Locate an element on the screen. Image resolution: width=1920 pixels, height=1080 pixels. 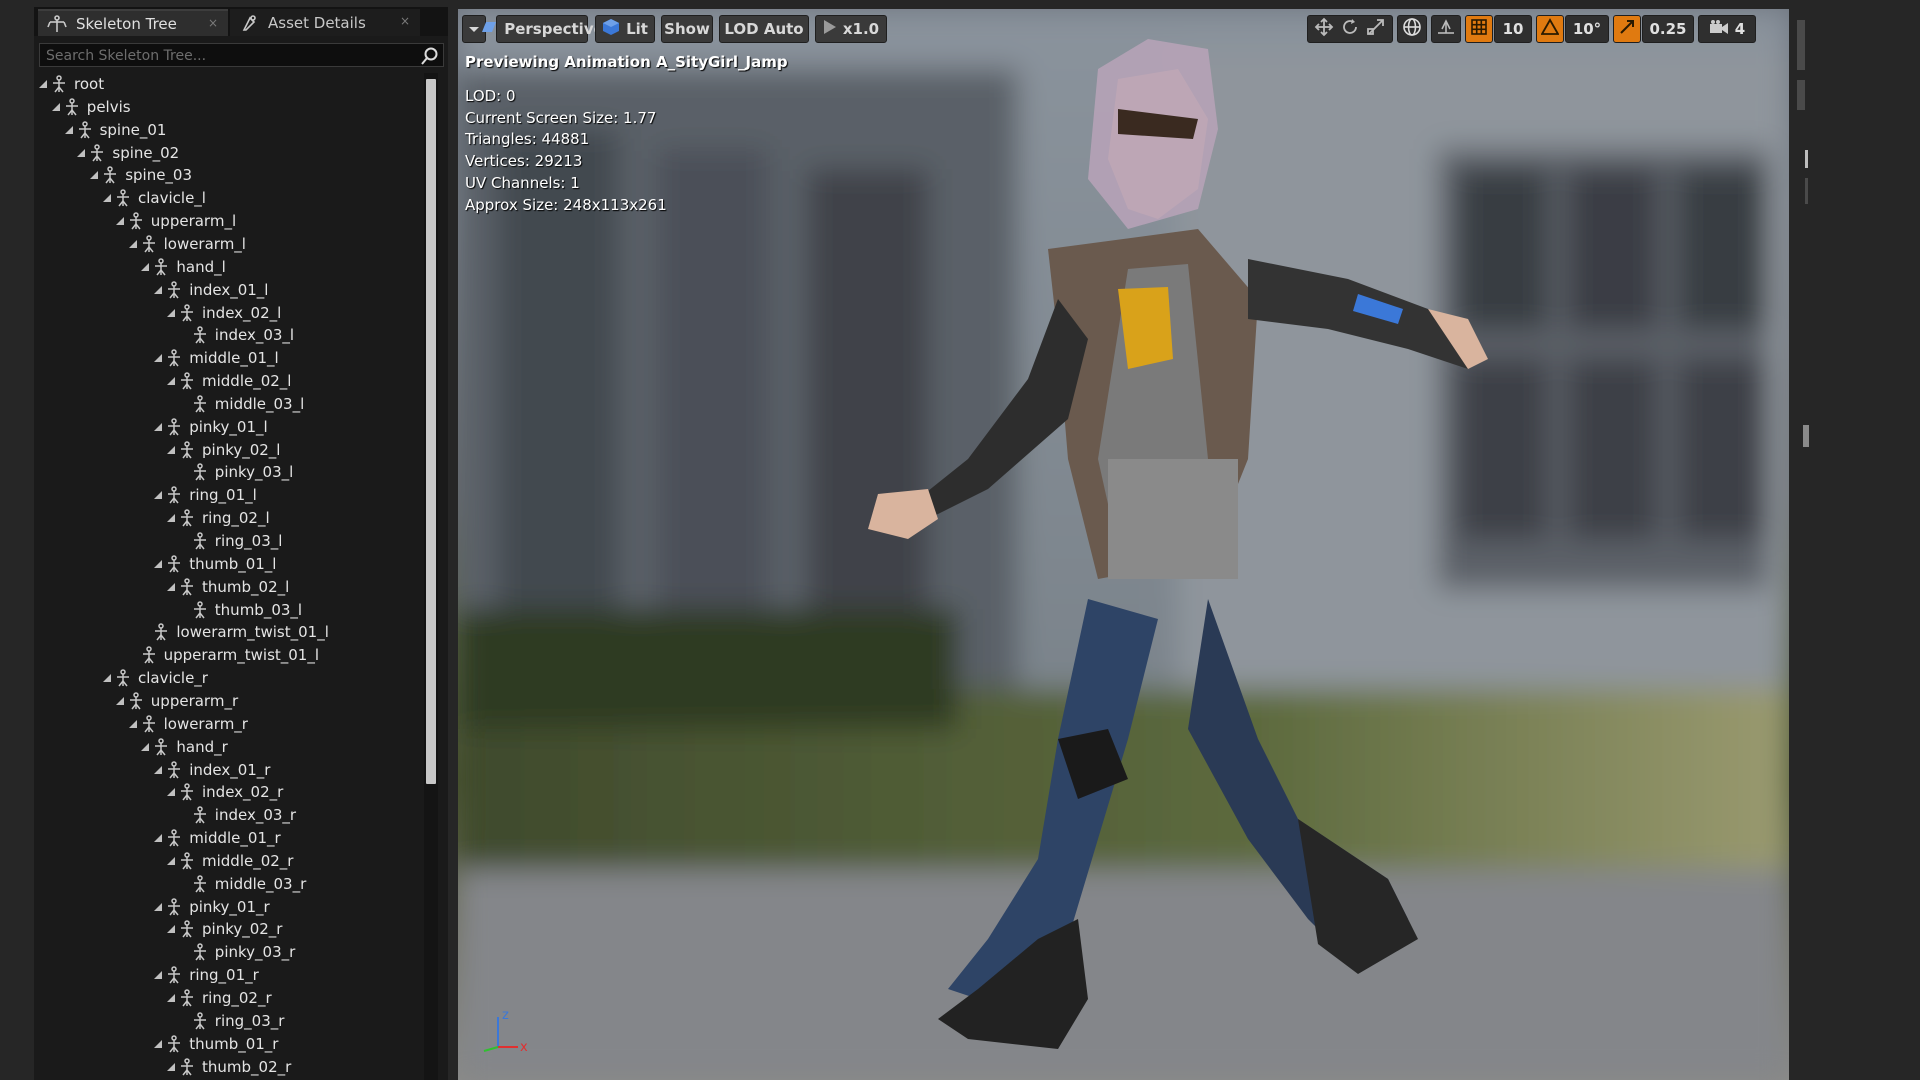
tree-row: upperarm_twist_01_l is located at coordinates (223, 655).